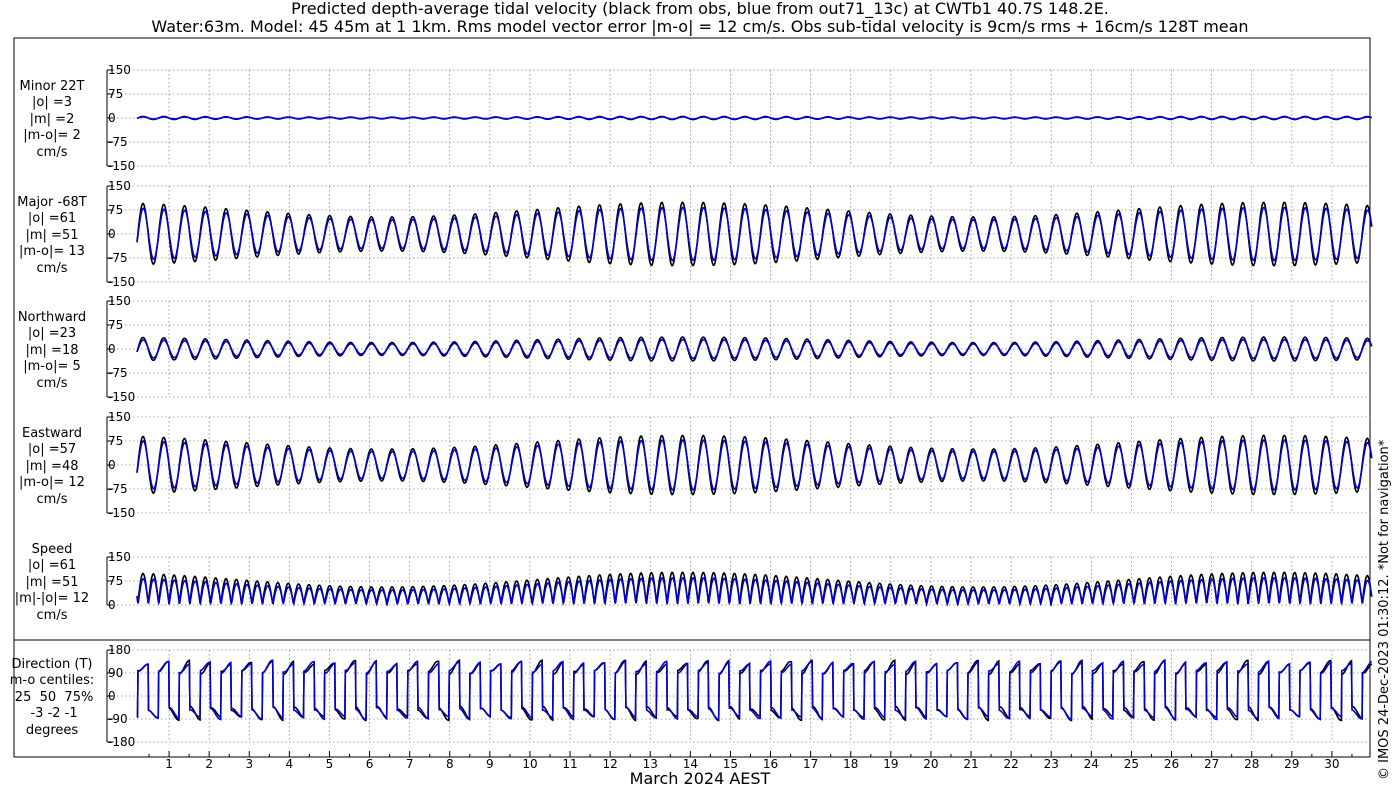 The image size is (1400, 800). What do you see at coordinates (118, 719) in the screenshot?
I see `y-tick-label: -90` at bounding box center [118, 719].